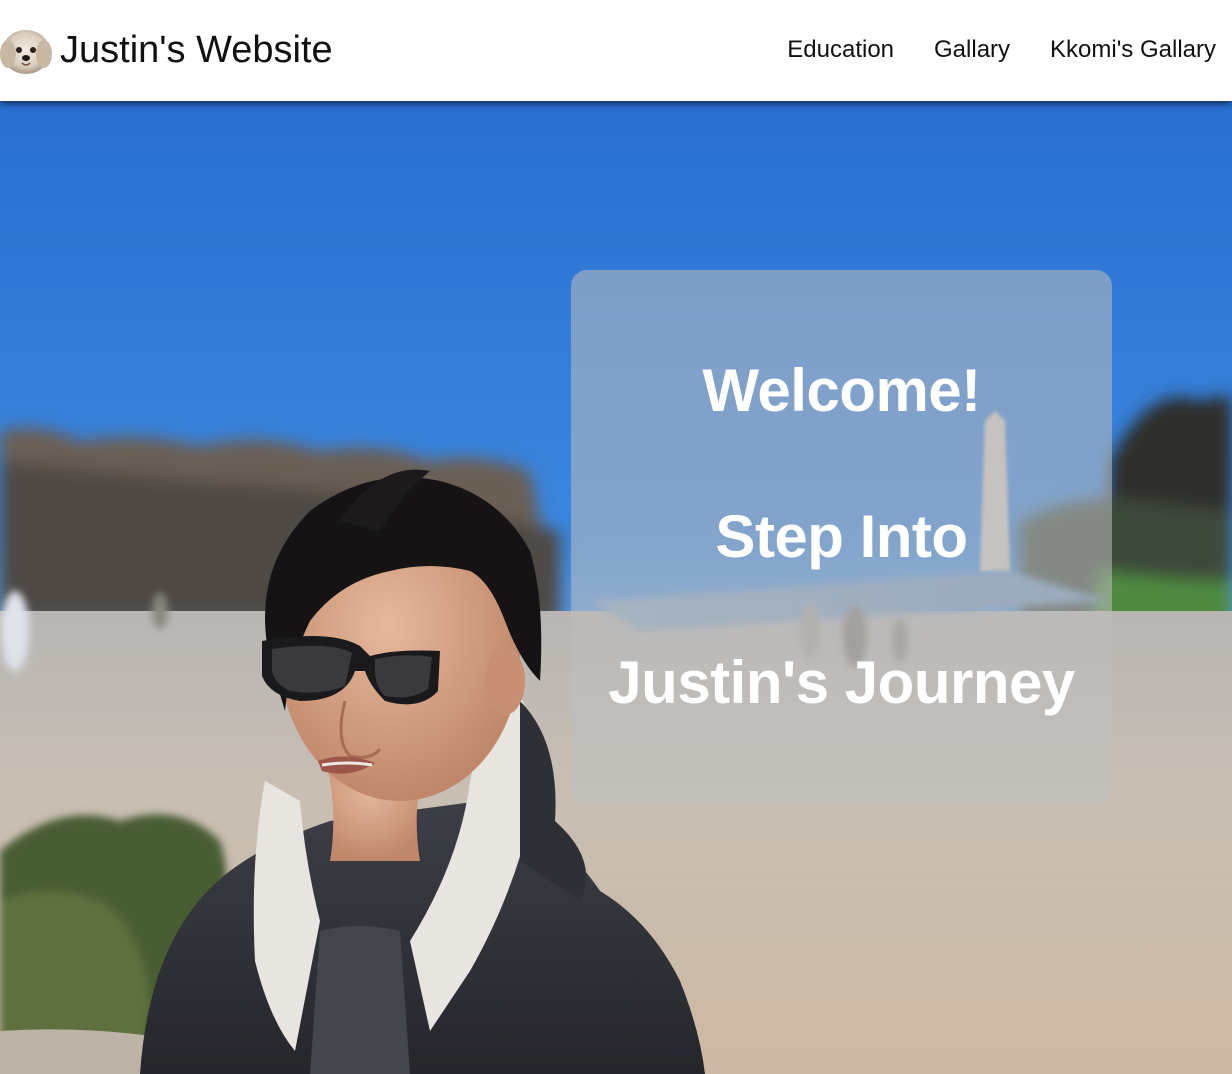 This screenshot has height=1074, width=1232. Describe the element at coordinates (840, 50) in the screenshot. I see `nav-link-education: Education` at that location.